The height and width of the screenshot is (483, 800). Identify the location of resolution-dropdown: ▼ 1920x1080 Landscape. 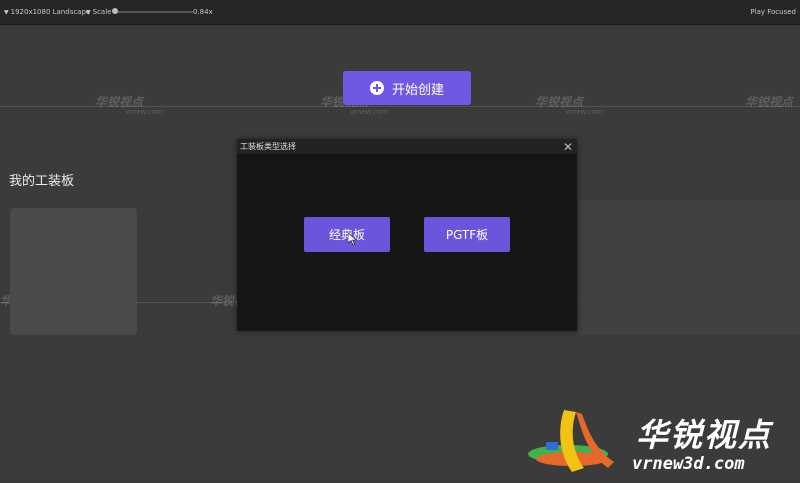
(47, 12).